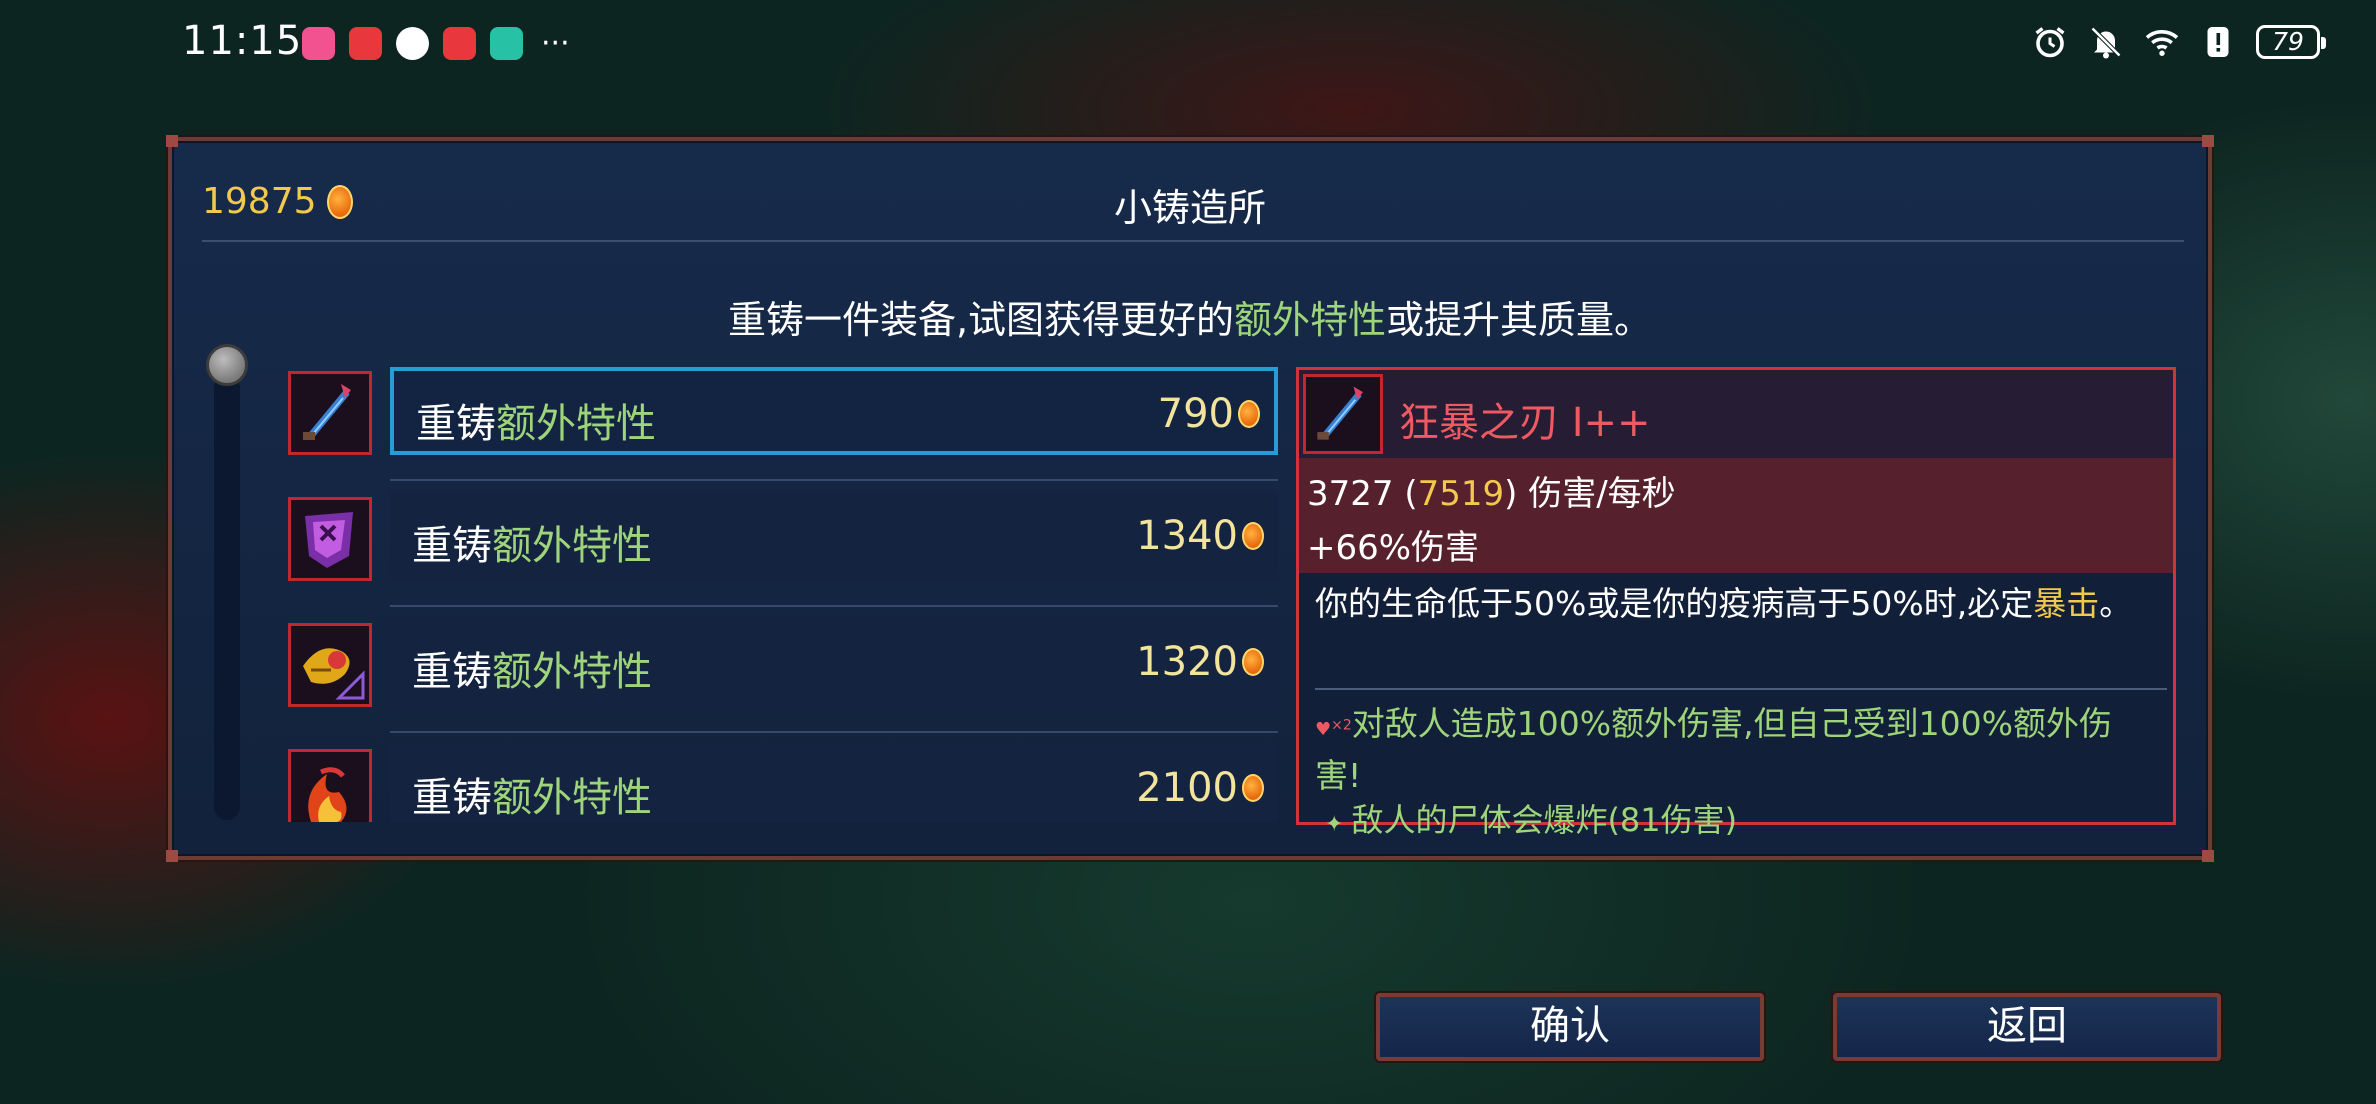 The width and height of the screenshot is (2376, 1104). Describe the element at coordinates (1491, 494) in the screenshot. I see `dps-line: 3727 (7519) 伤害/每秒` at that location.